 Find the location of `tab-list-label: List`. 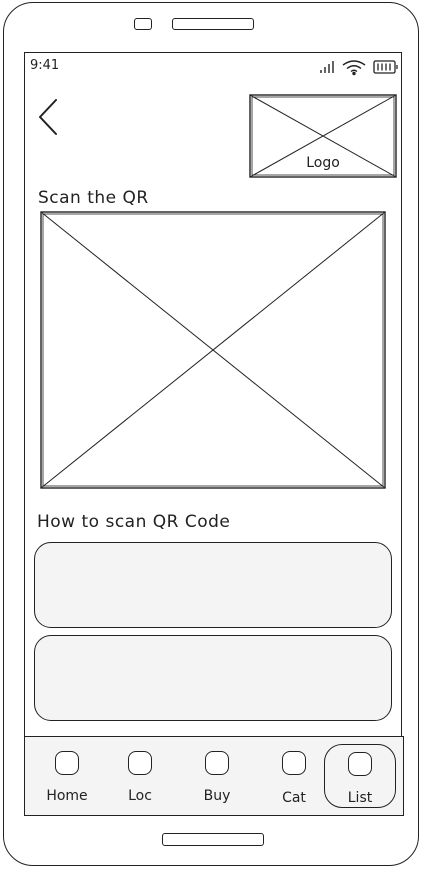

tab-list-label: List is located at coordinates (360, 798).